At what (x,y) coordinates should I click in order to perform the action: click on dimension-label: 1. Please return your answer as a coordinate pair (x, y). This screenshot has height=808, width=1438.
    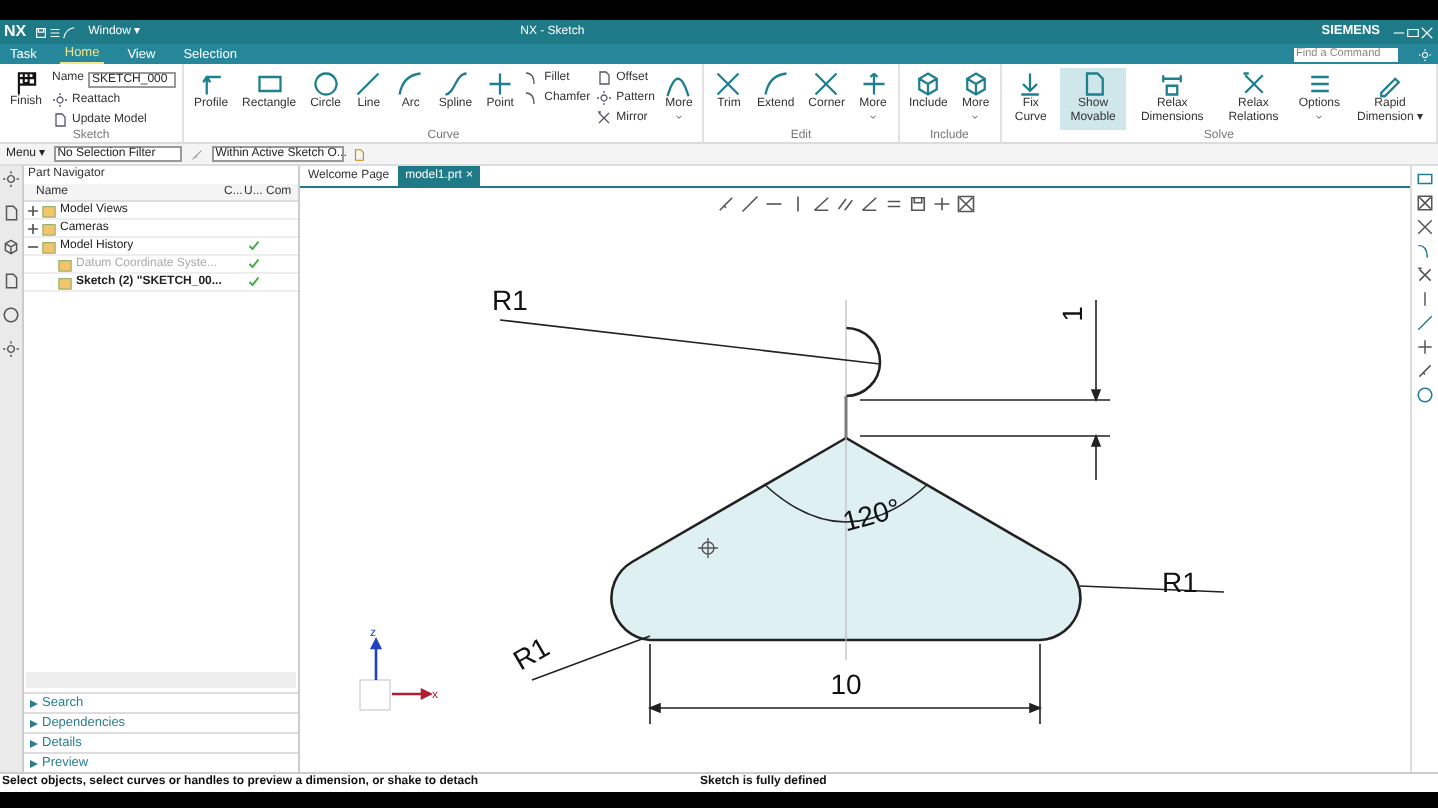
    Looking at the image, I should click on (1072, 314).